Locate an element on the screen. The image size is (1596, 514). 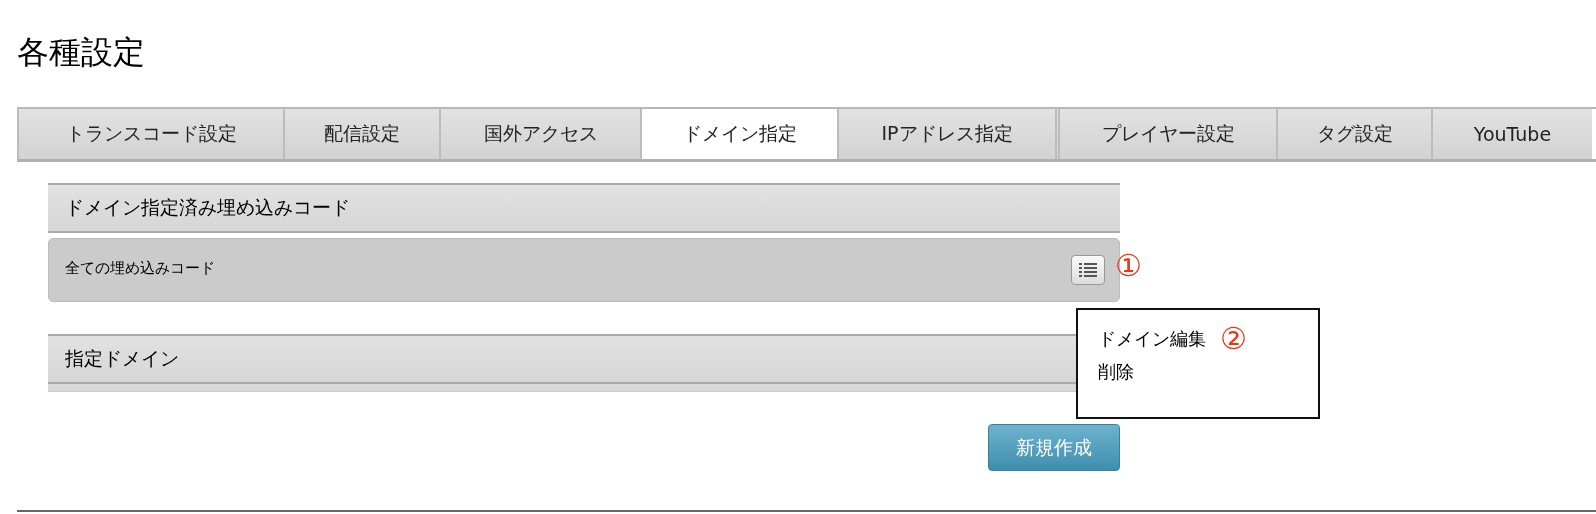
menu-item: 削除 is located at coordinates (1116, 372).